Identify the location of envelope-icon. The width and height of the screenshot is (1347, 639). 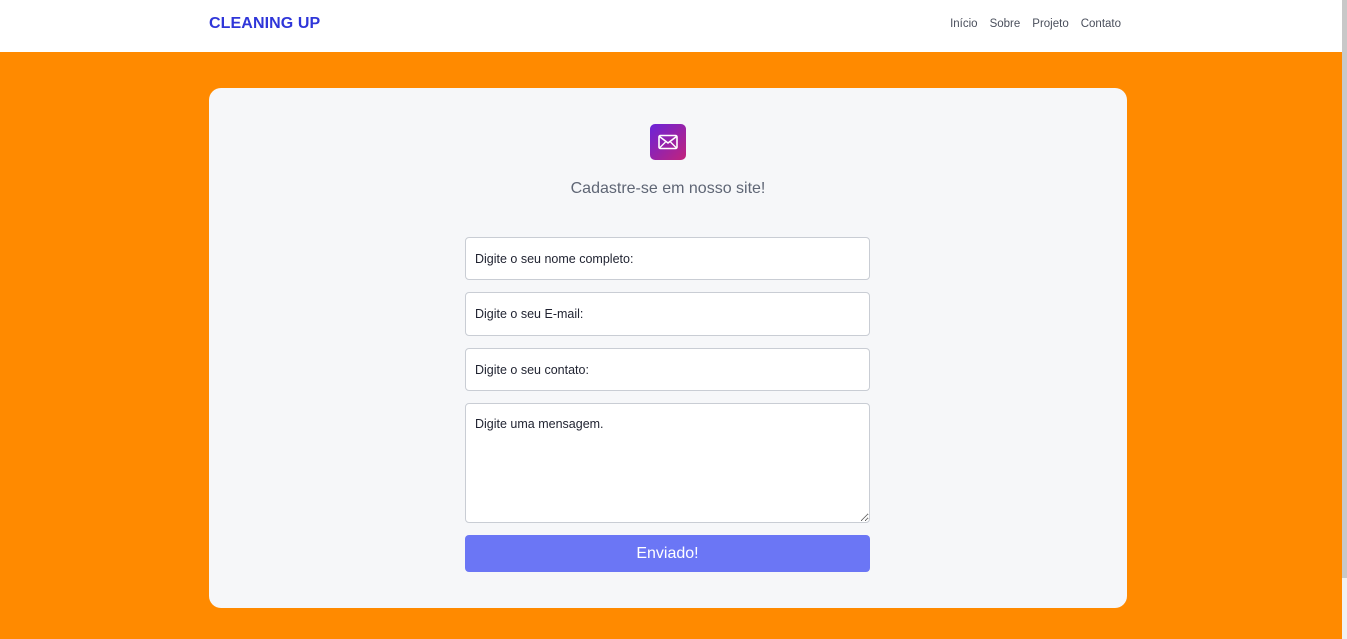
(668, 142).